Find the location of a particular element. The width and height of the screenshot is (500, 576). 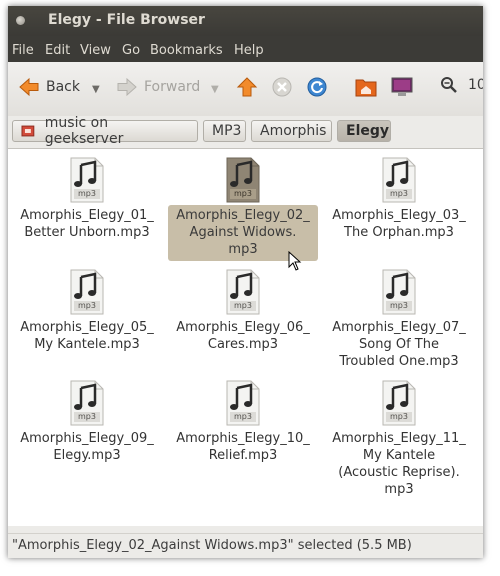

location-pathbar: music on geekserver MP3 Amorphis Elegy is located at coordinates (245, 132).